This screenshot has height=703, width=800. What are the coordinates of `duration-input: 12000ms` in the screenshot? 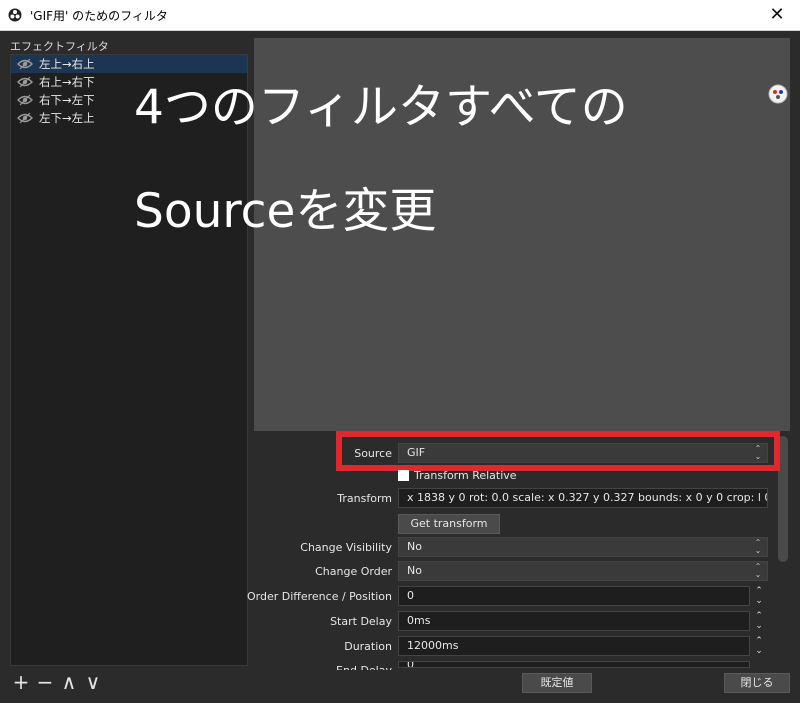 It's located at (574, 646).